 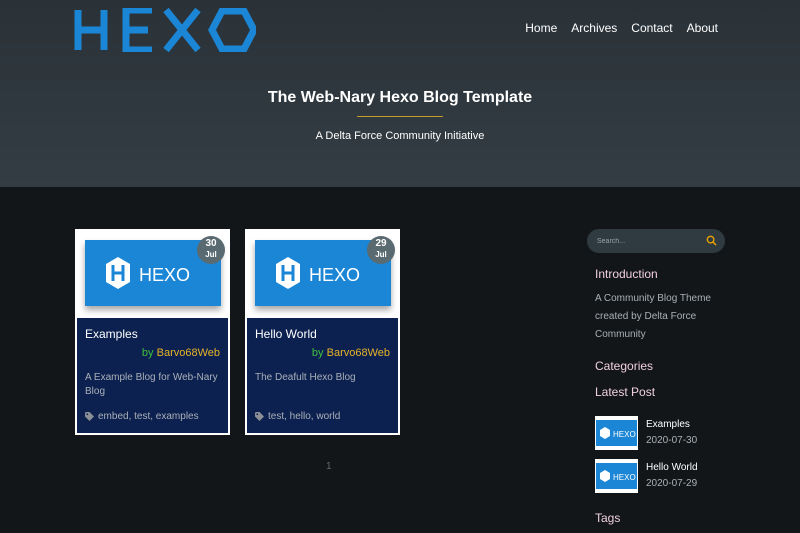 What do you see at coordinates (624, 366) in the screenshot?
I see `sidebar-heading-categories: Categories` at bounding box center [624, 366].